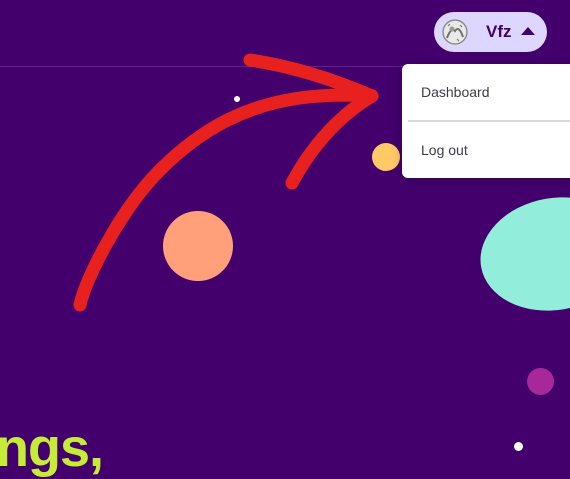 This screenshot has width=570, height=479. Describe the element at coordinates (528, 31) in the screenshot. I see `caret-up-icon` at that location.